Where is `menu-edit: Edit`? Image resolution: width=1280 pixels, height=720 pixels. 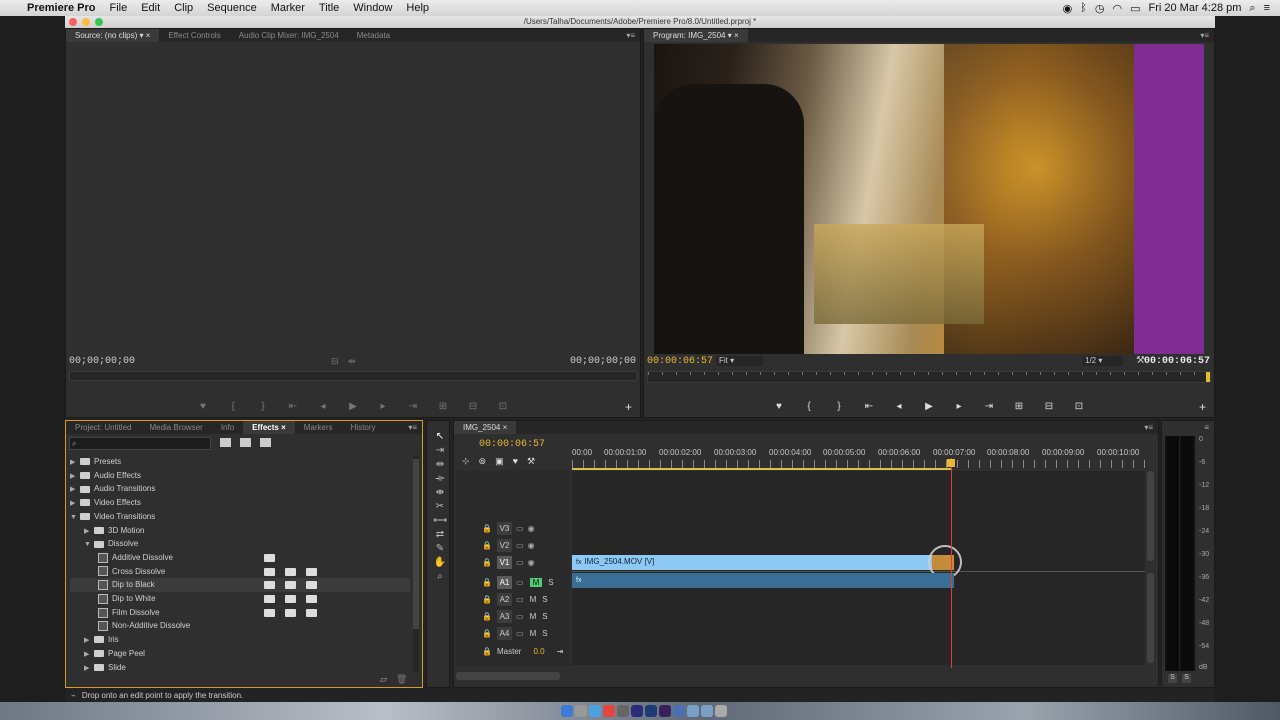 menu-edit: Edit is located at coordinates (150, 8).